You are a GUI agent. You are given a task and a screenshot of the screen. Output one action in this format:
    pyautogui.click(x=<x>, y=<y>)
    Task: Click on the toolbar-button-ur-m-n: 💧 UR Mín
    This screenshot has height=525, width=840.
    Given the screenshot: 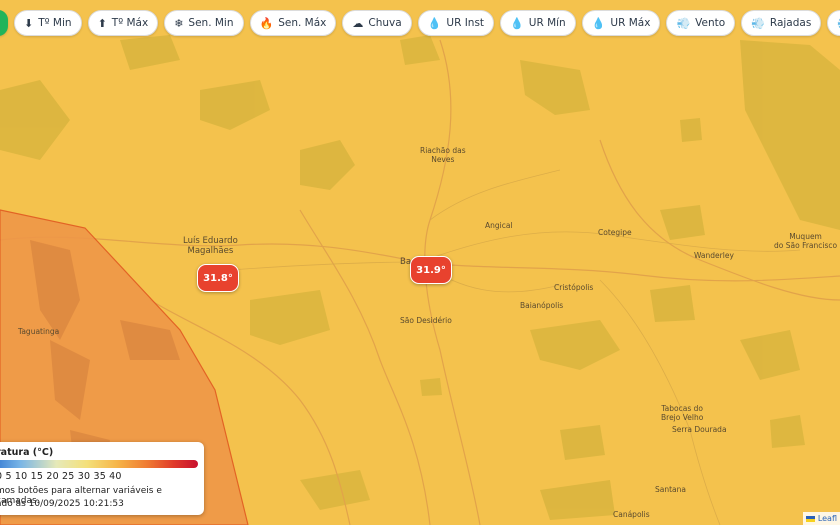 What is the action you would take?
    pyautogui.click(x=538, y=23)
    